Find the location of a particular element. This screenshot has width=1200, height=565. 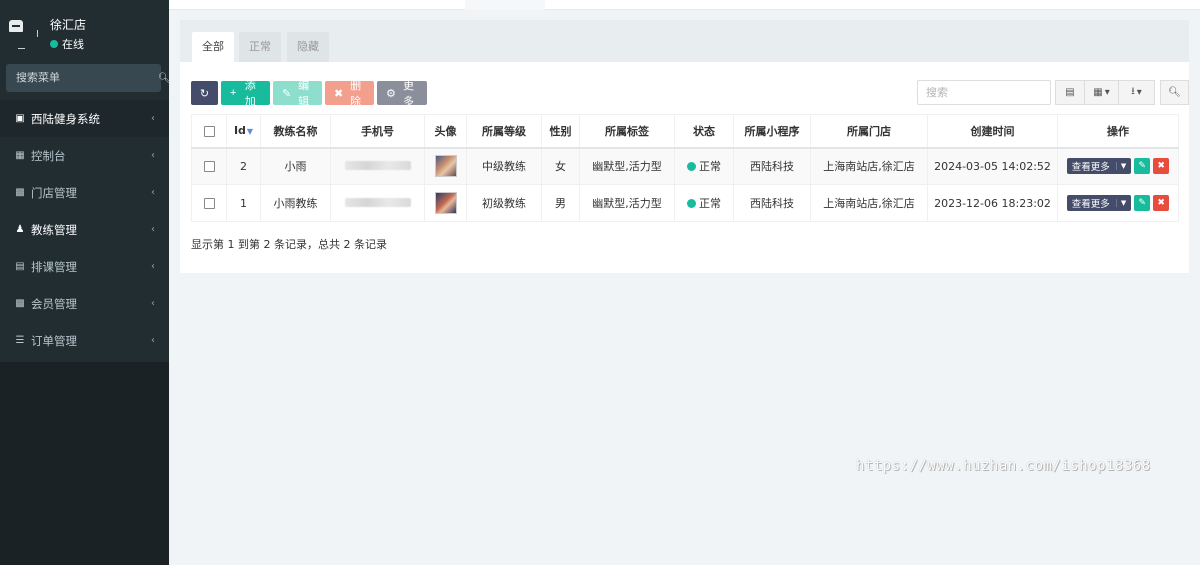

sidebar-item-schedule: ▤ 排课管理 ‹ is located at coordinates (84, 266).